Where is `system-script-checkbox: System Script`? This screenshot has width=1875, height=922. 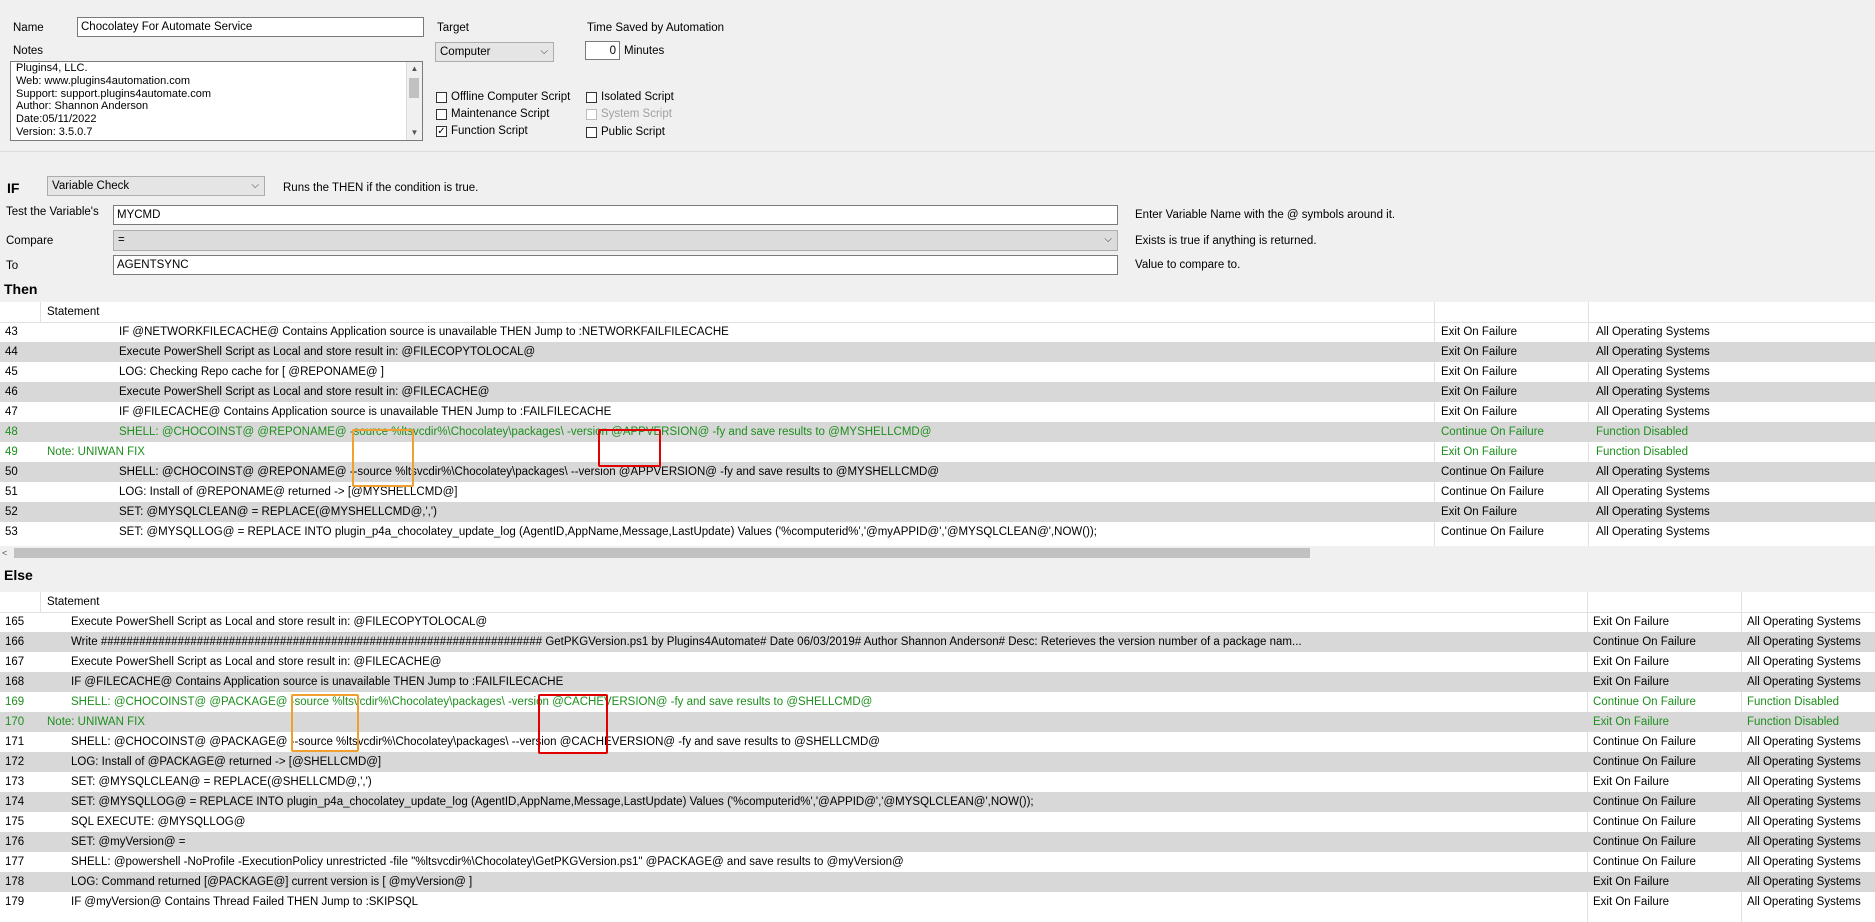 system-script-checkbox: System Script is located at coordinates (629, 114).